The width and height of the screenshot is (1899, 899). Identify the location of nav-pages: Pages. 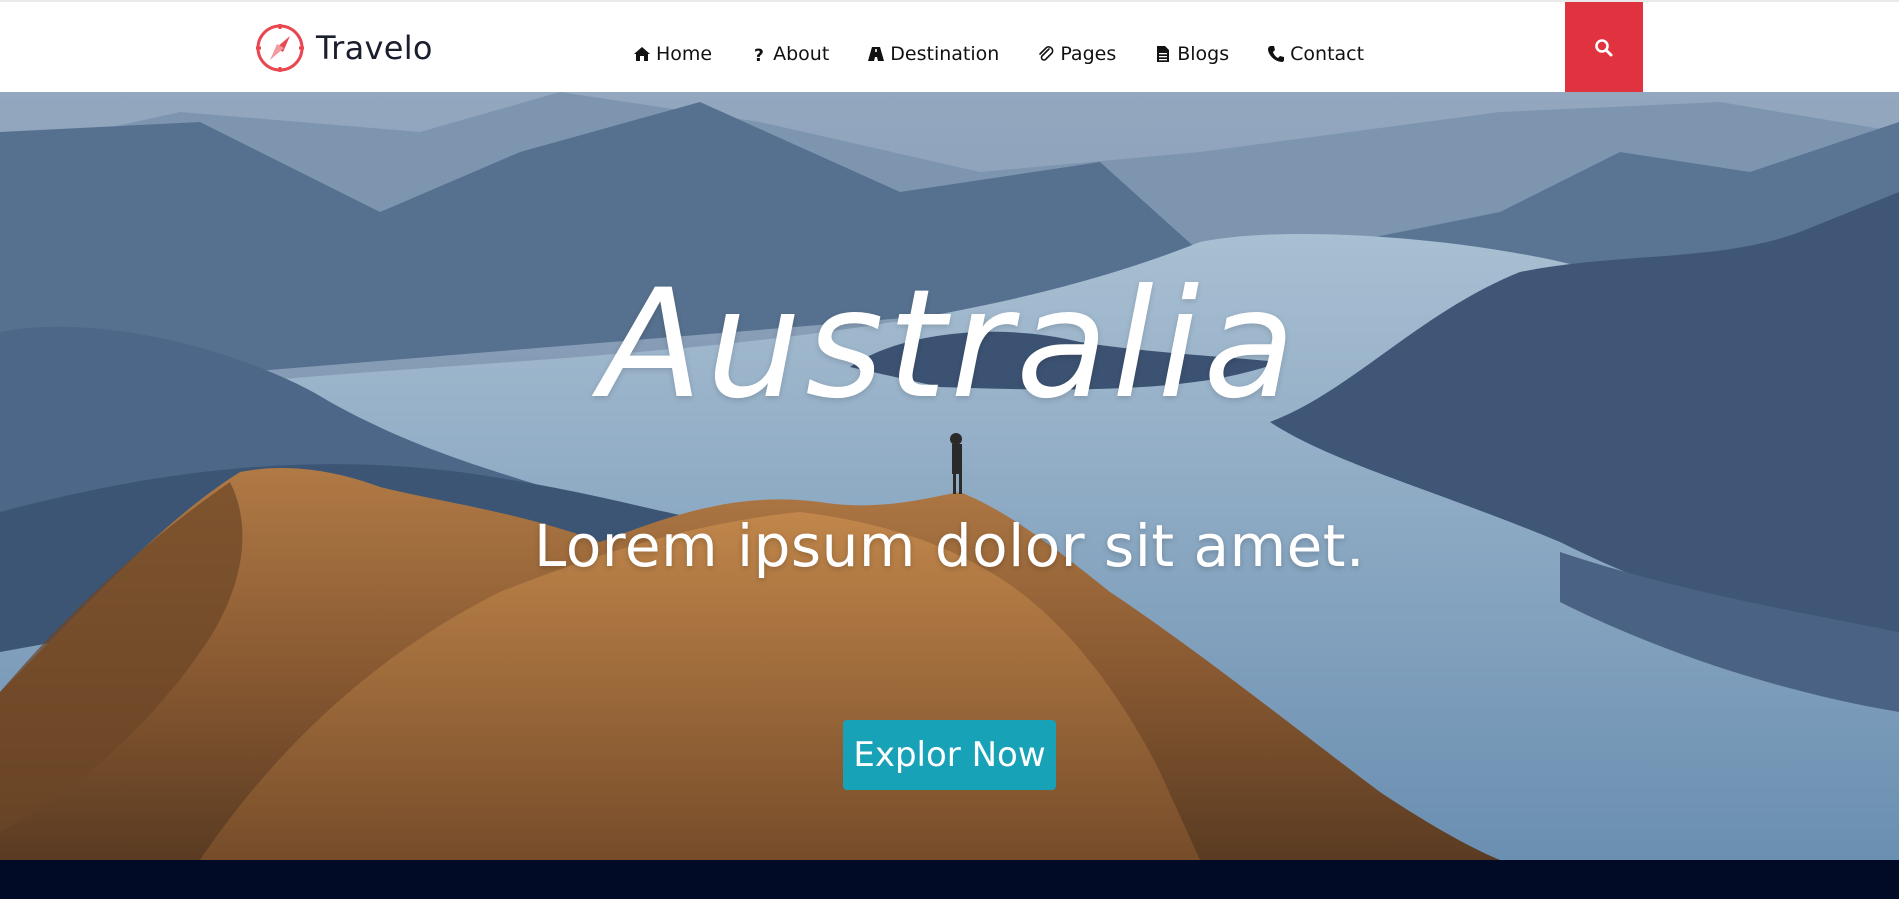
(1076, 54).